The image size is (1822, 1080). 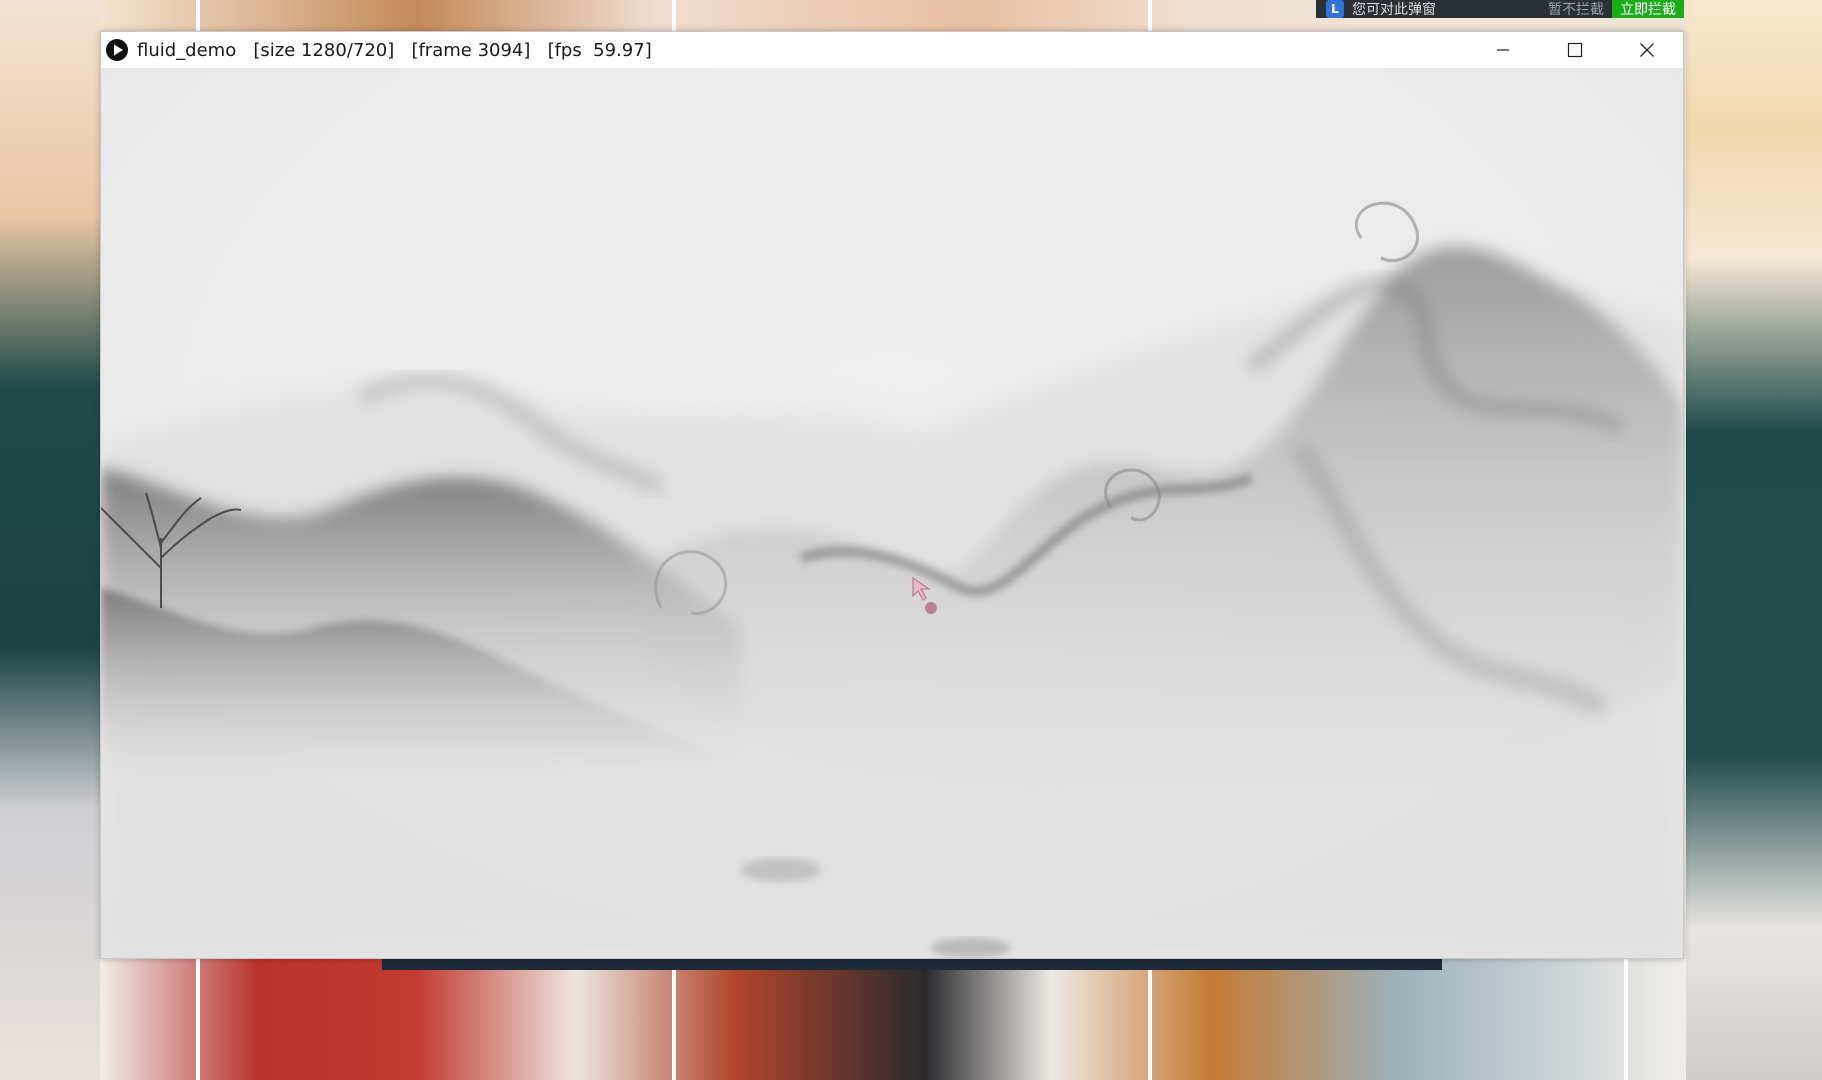 I want to click on wallpaper-bottom-panel, so click(x=893, y=1019).